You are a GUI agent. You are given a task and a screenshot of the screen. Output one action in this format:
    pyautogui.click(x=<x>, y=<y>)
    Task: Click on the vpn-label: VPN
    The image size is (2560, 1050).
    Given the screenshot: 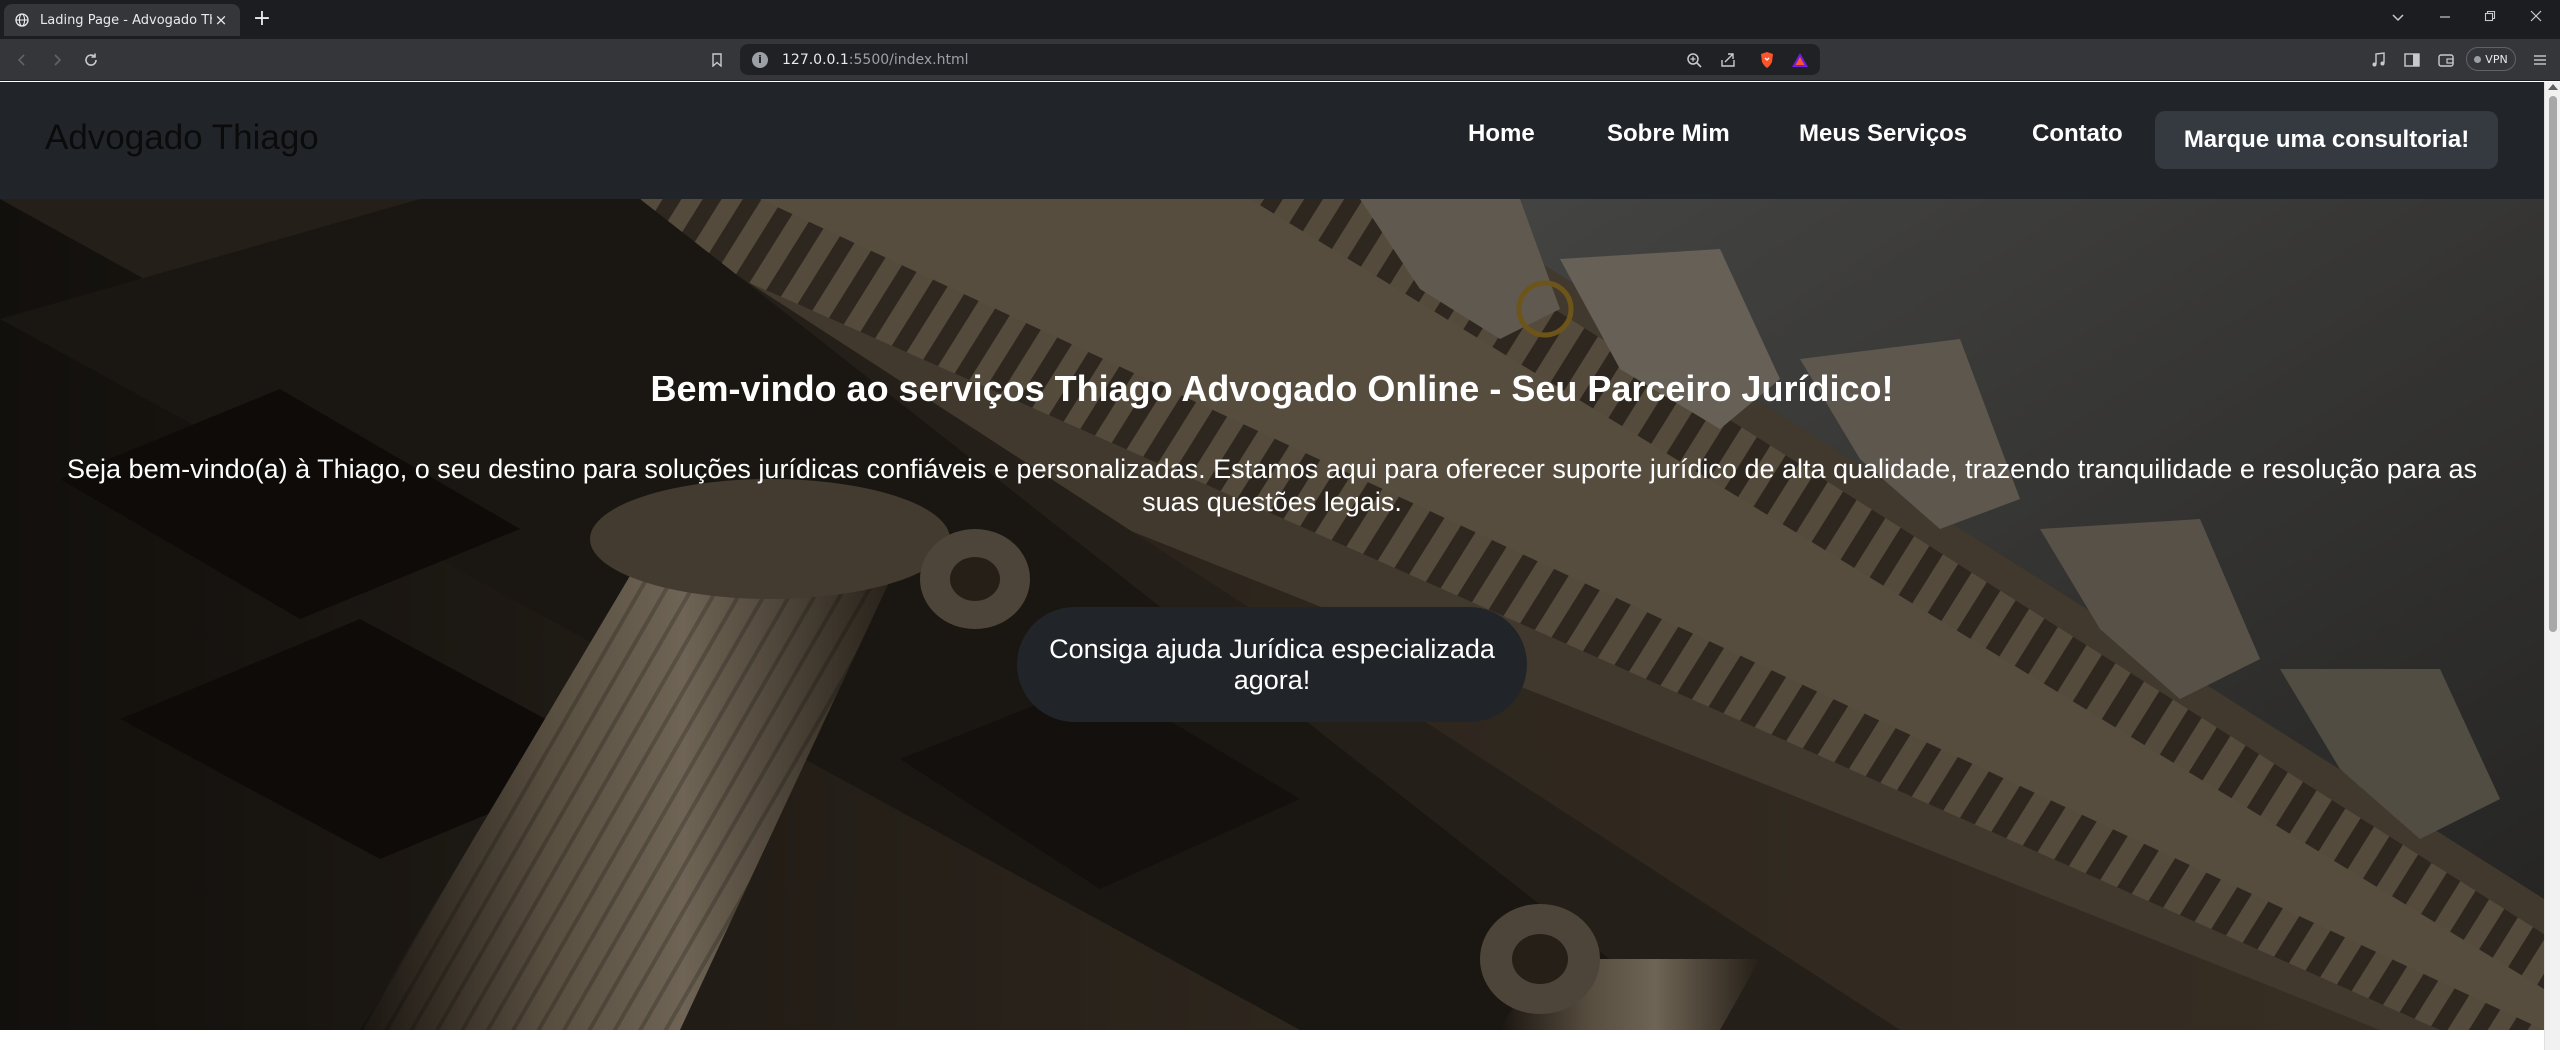 What is the action you would take?
    pyautogui.click(x=2496, y=59)
    